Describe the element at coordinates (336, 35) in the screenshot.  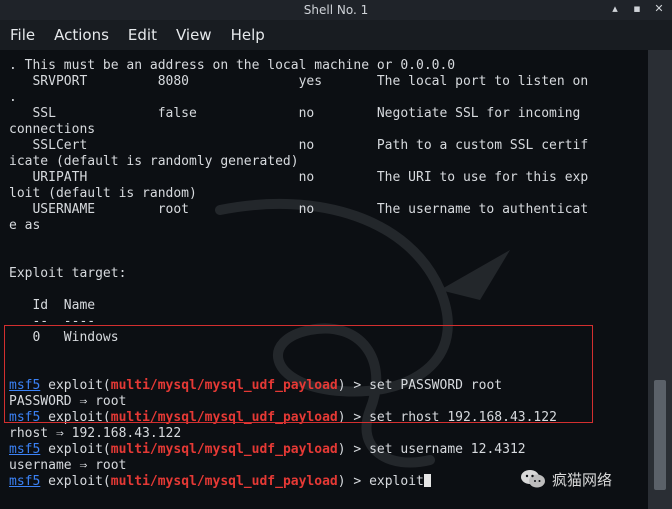
I see `menu-bar: File Actions Edit View Help` at that location.